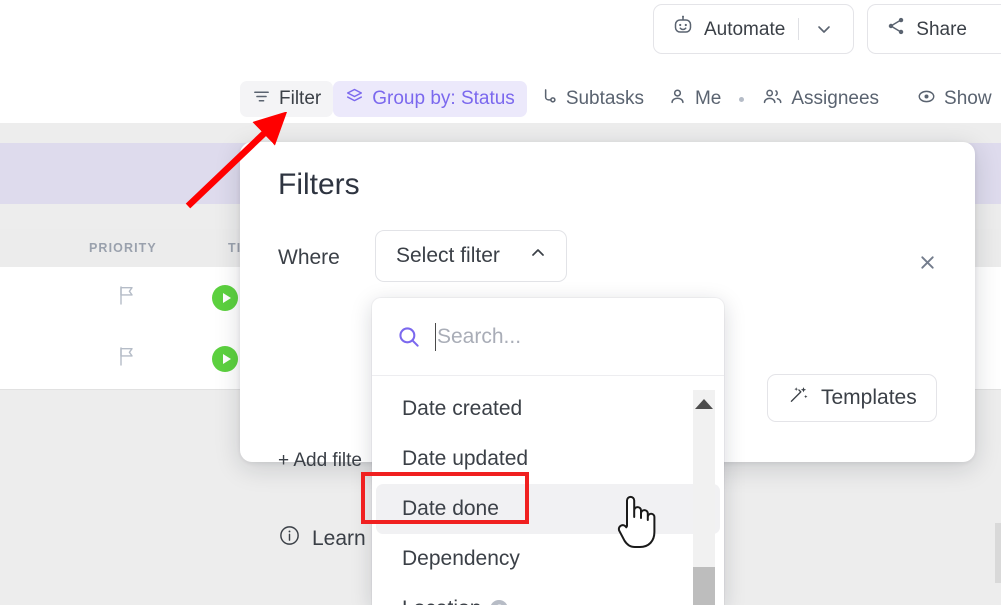 The width and height of the screenshot is (1001, 605). What do you see at coordinates (704, 497) in the screenshot?
I see `dropdown-scrollbar` at bounding box center [704, 497].